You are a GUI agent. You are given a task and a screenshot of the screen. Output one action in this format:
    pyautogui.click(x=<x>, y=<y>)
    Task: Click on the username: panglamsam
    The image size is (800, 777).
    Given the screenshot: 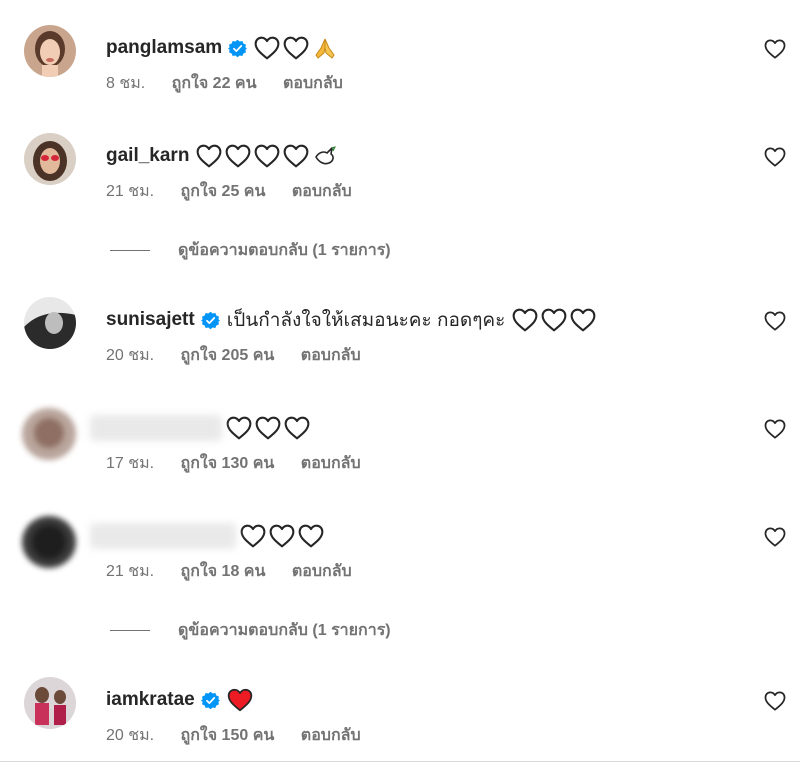 What is the action you would take?
    pyautogui.click(x=164, y=48)
    